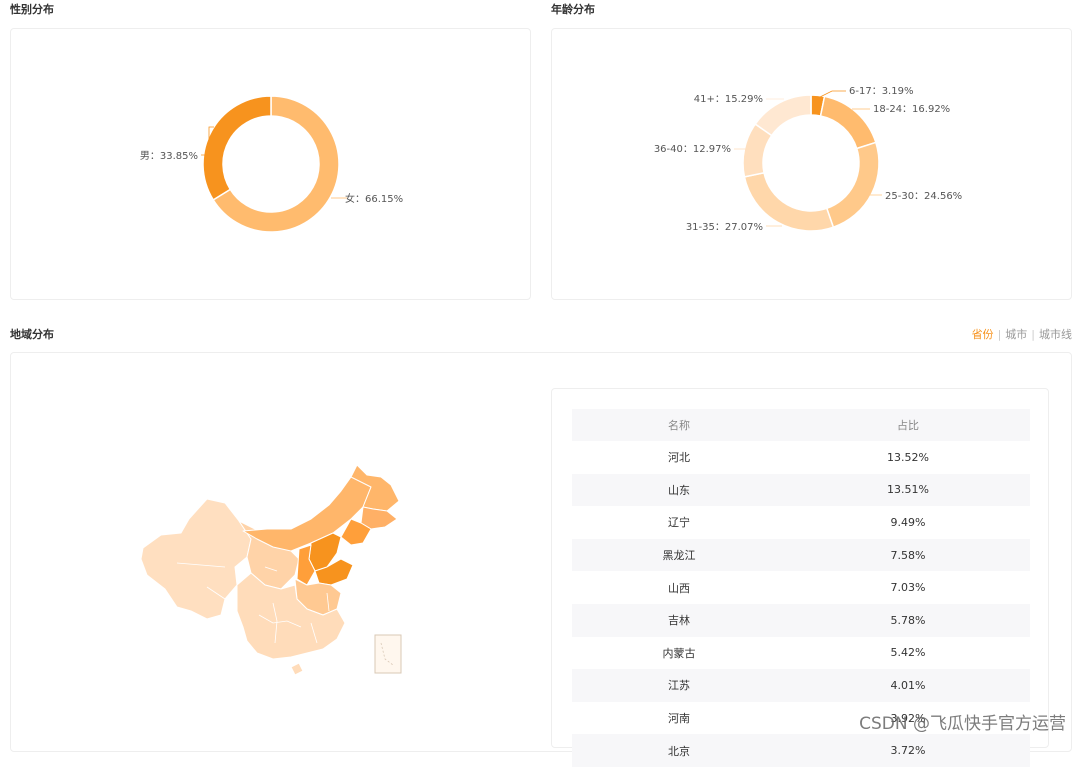 Image resolution: width=1080 pixels, height=767 pixels. I want to click on gender-slice--1, so click(237, 148).